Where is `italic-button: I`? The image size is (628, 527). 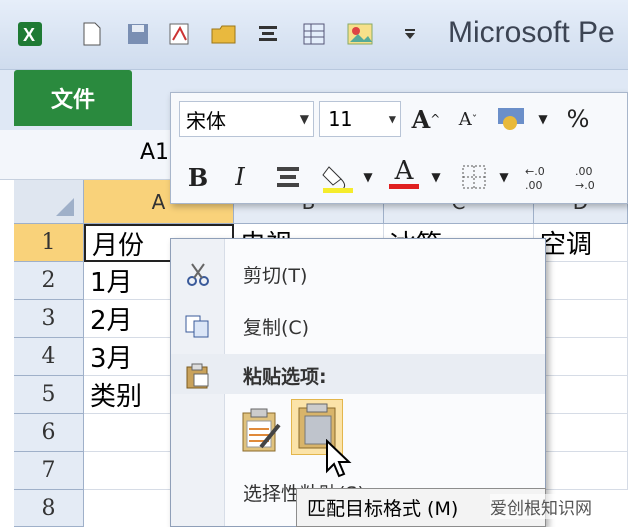
italic-button: I is located at coordinates (240, 177).